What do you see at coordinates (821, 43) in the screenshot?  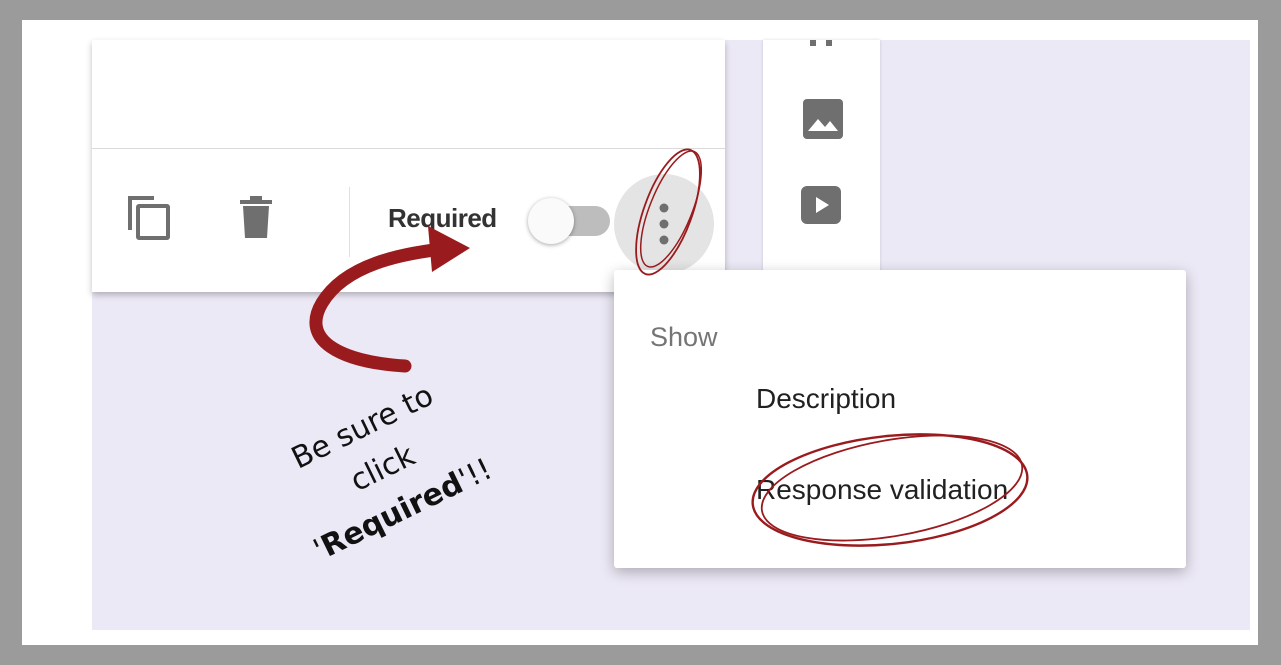 I see `partial-icon` at bounding box center [821, 43].